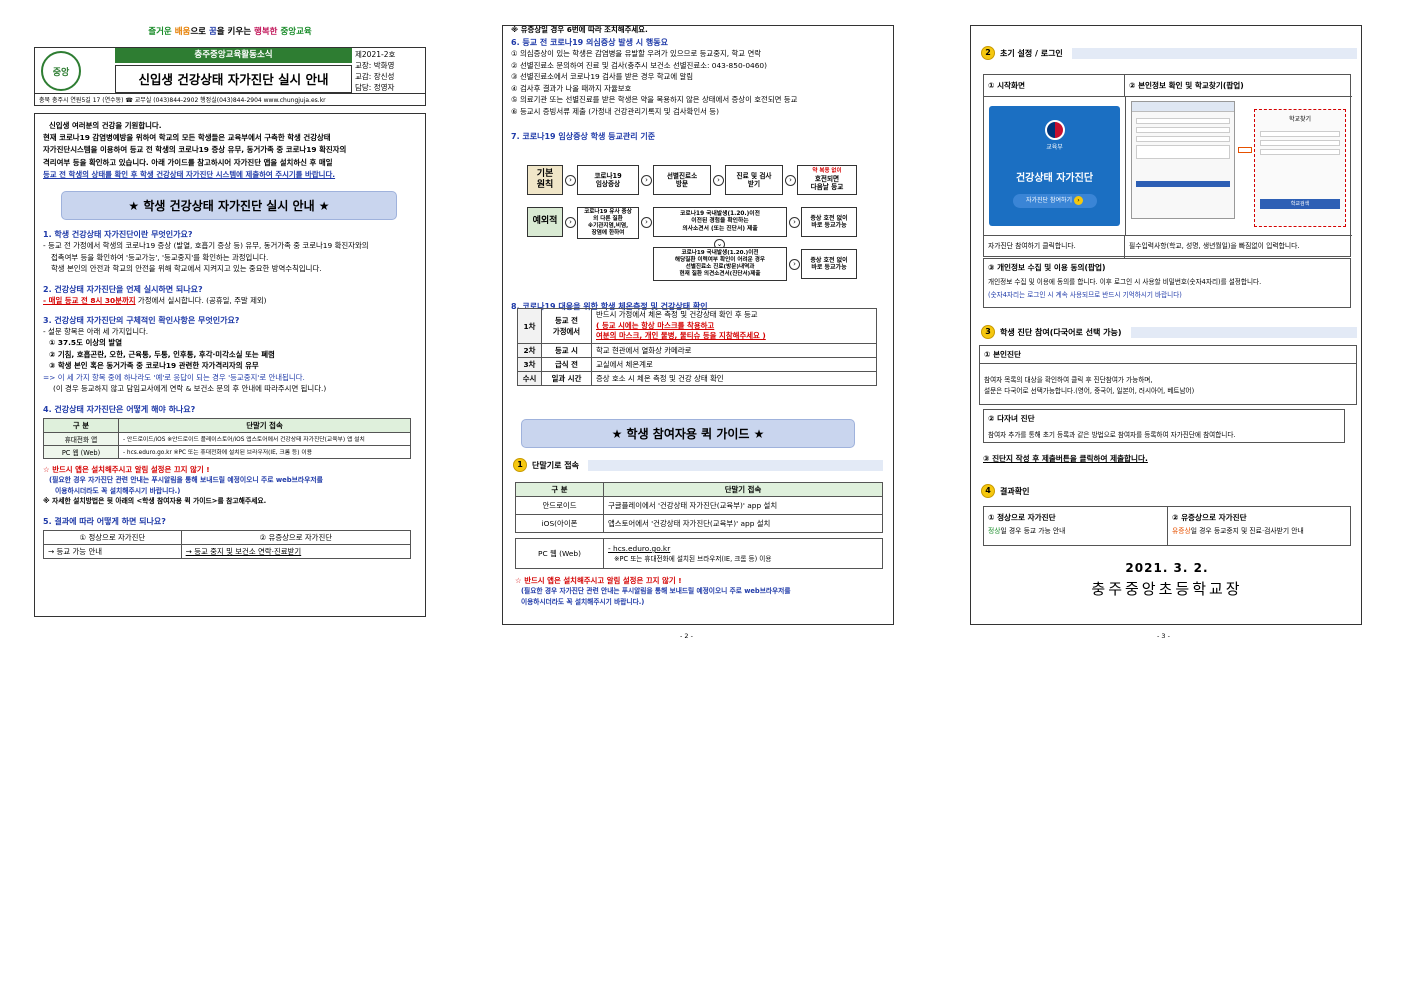 This screenshot has width=1403, height=992. Describe the element at coordinates (1054, 178) in the screenshot. I see `phone-app-title: 건강상태 자가진단` at that location.